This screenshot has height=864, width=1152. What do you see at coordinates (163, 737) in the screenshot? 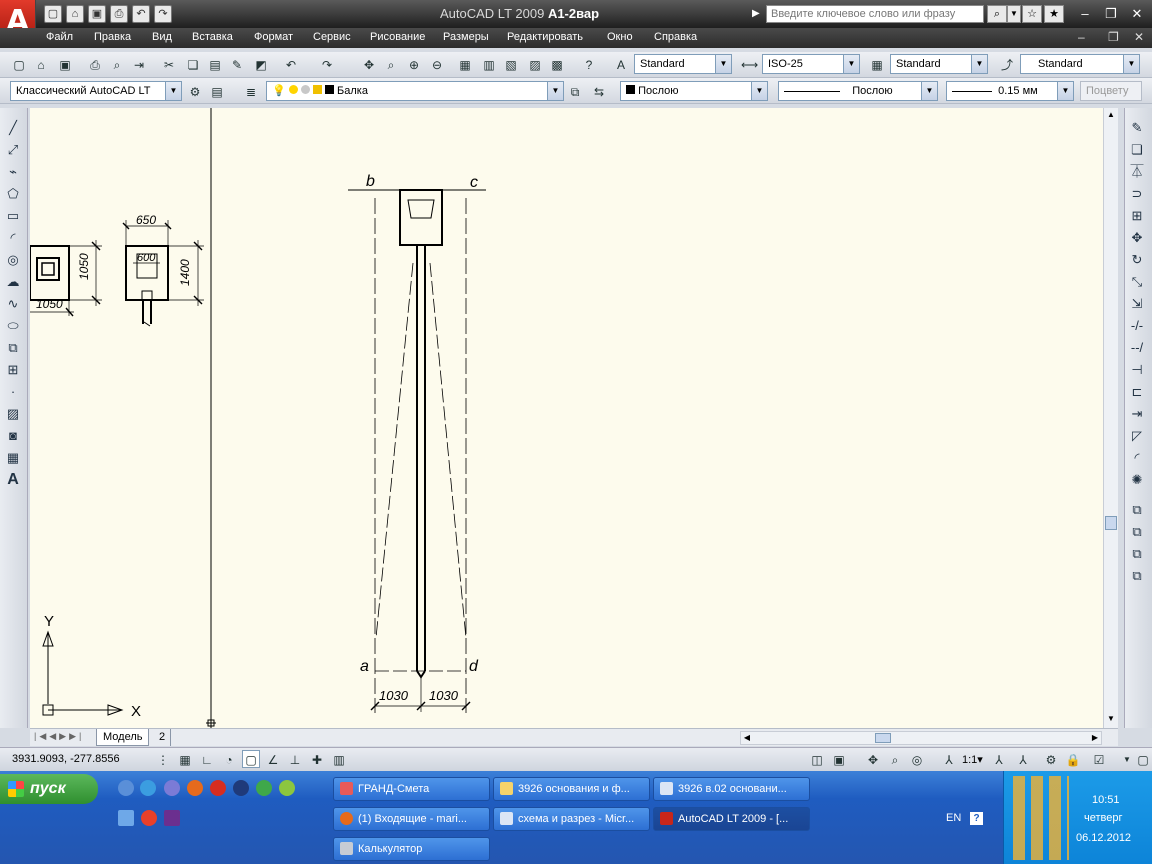
I see `tab-layout-2: 2` at bounding box center [163, 737].